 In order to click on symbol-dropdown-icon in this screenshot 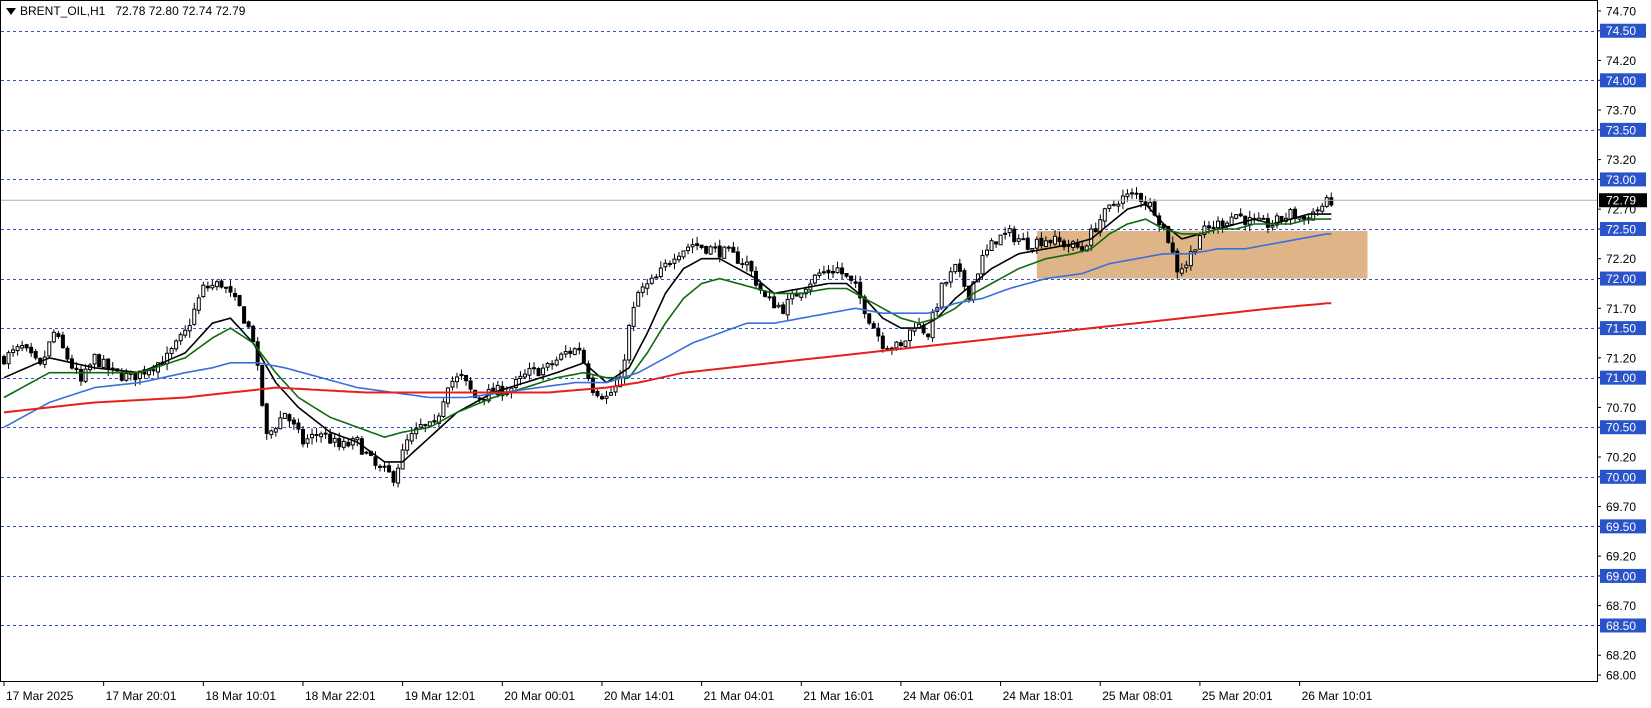, I will do `click(11, 11)`.